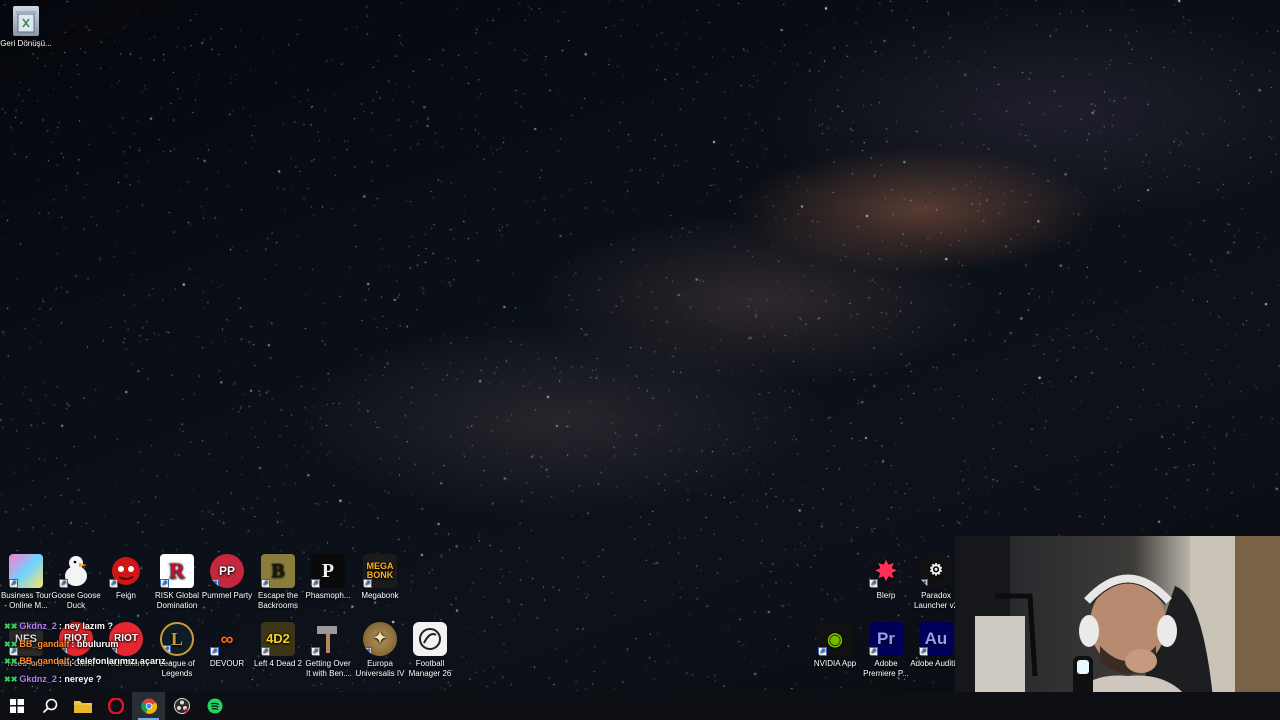 The width and height of the screenshot is (1280, 720). I want to click on shortcut-escape-backrooms: B ↗ Escape the Backrooms, so click(278, 582).